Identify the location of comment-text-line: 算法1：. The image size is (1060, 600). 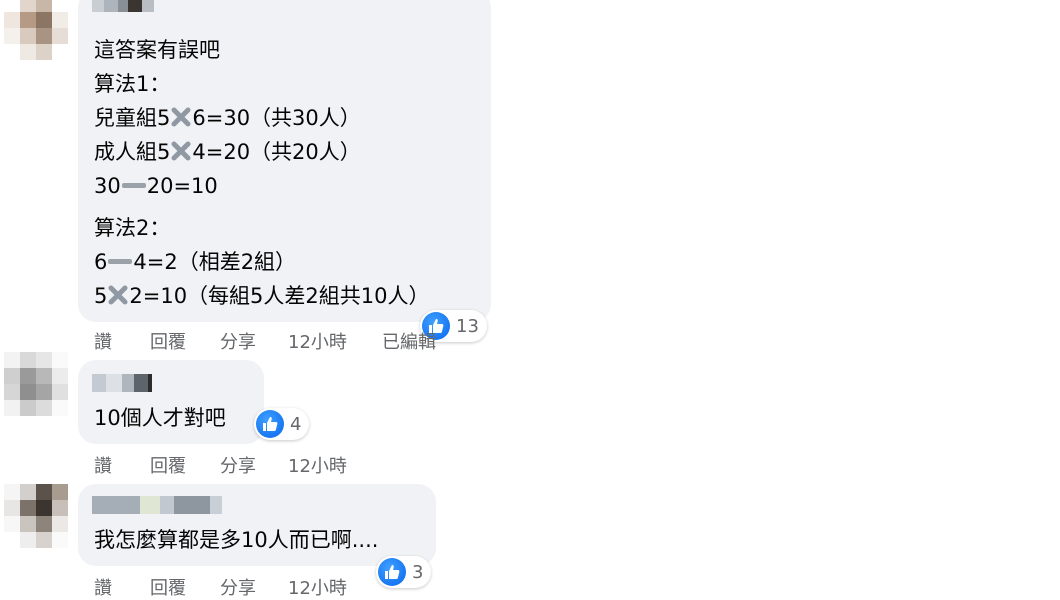
(132, 84).